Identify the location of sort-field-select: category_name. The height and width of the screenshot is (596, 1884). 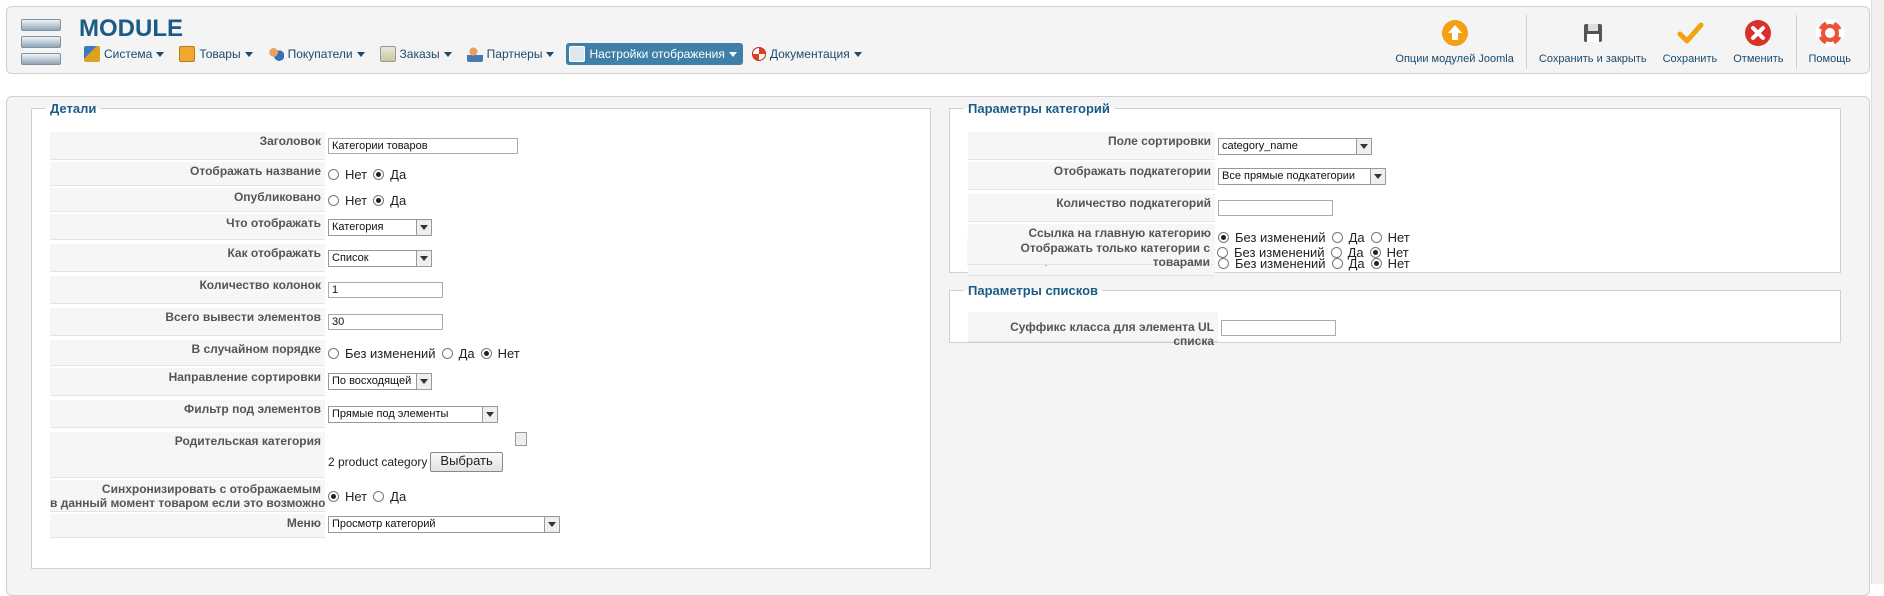
(1295, 146).